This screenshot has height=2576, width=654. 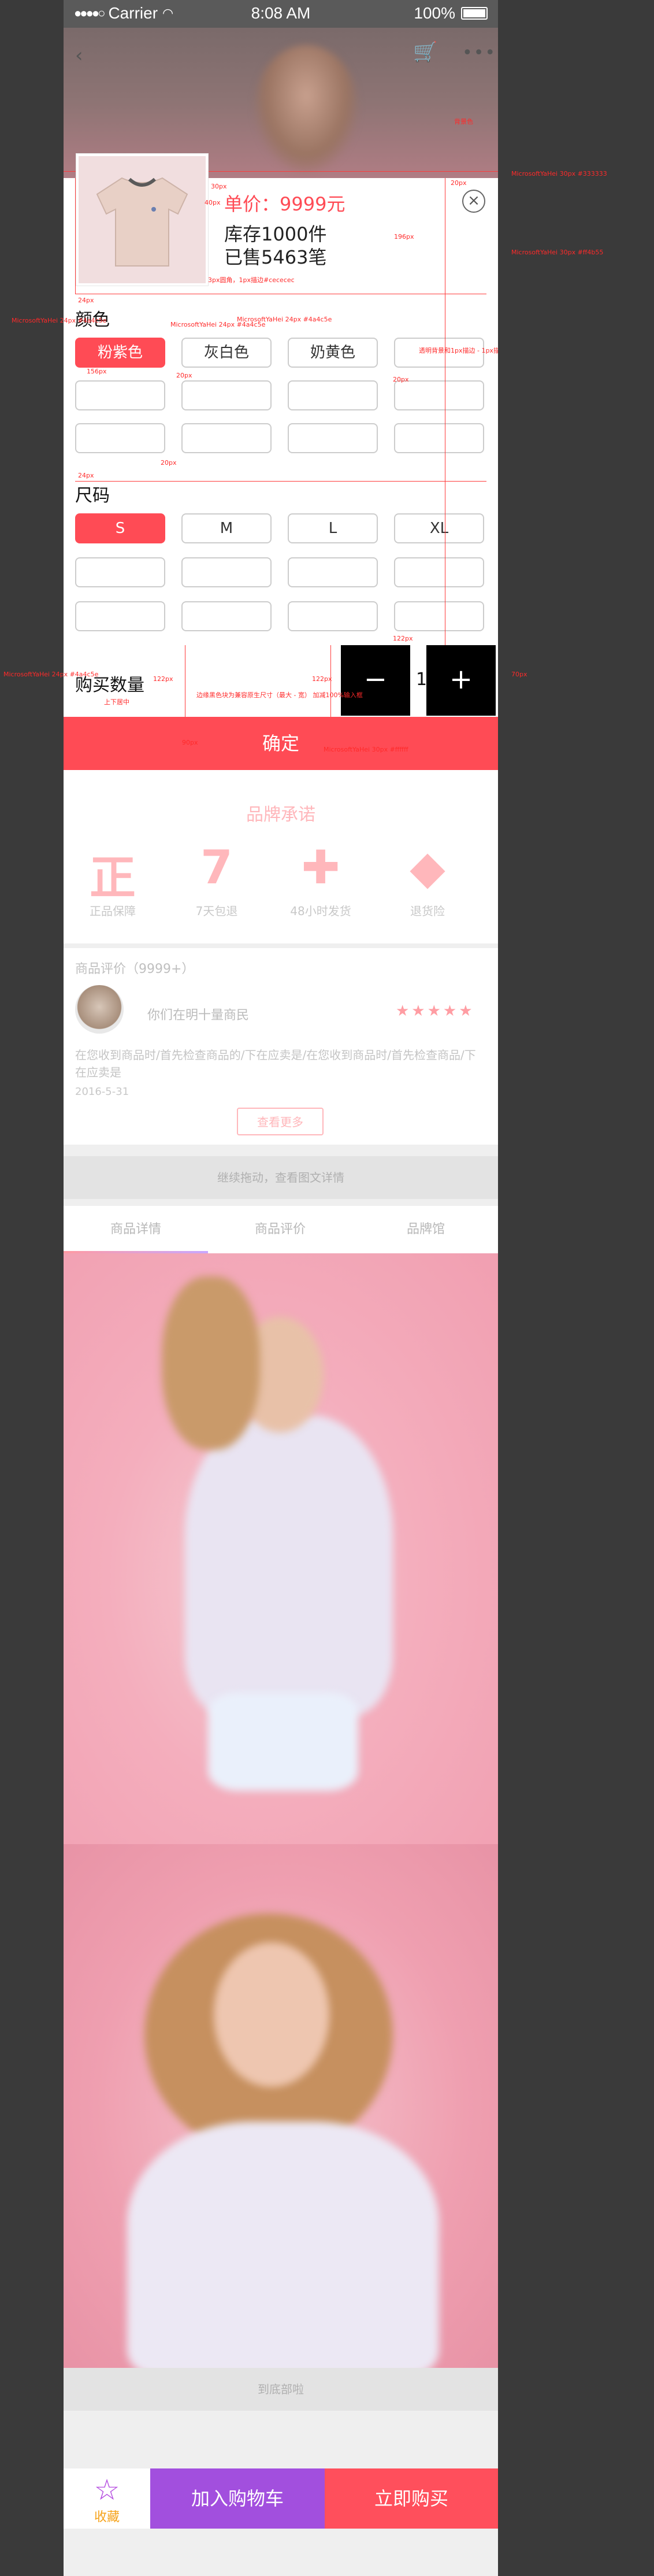 What do you see at coordinates (434, 13) in the screenshot?
I see `battery-percent: 100%` at bounding box center [434, 13].